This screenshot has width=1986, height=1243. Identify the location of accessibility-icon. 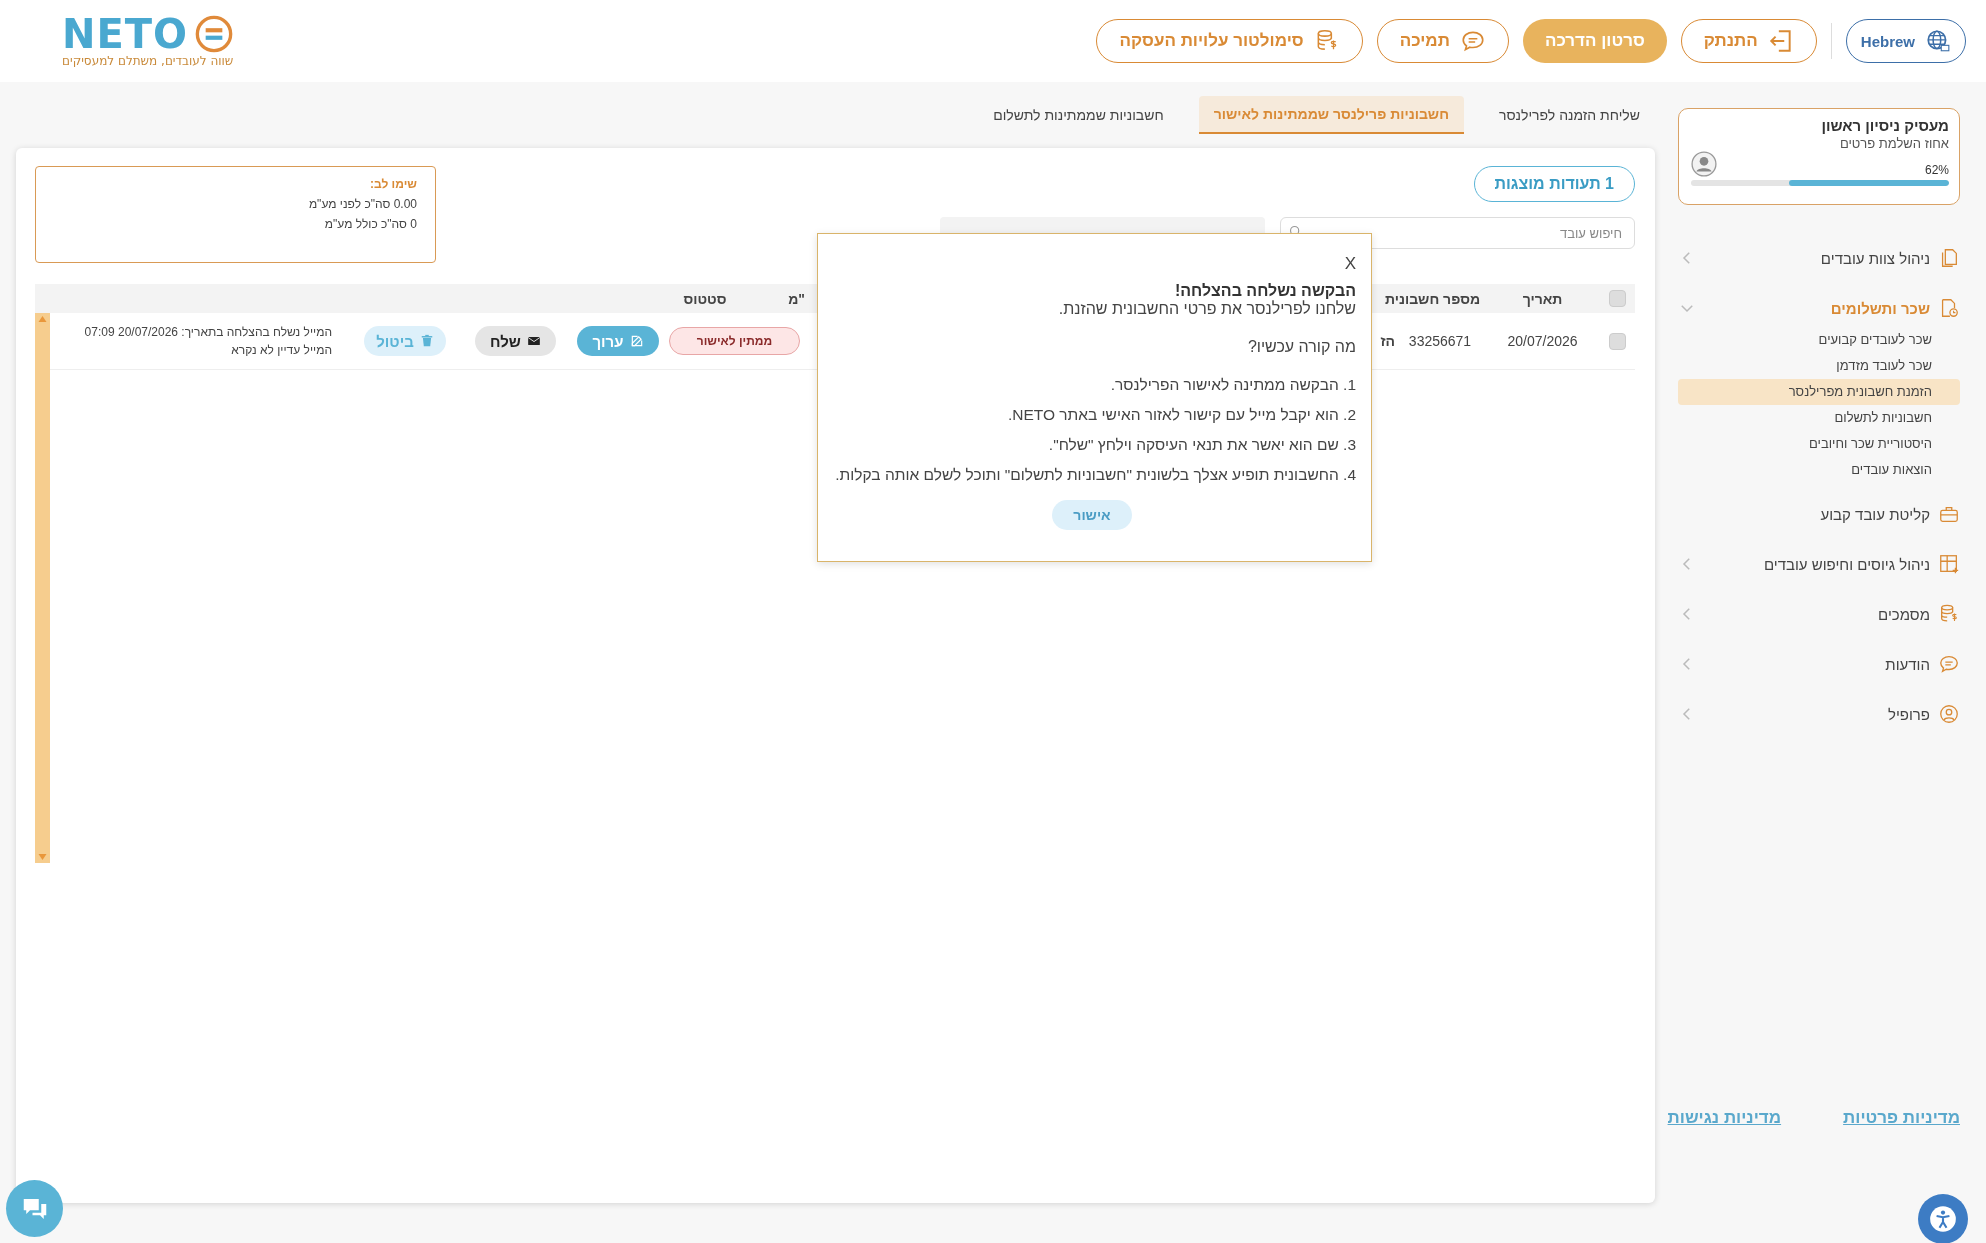
(1943, 1219).